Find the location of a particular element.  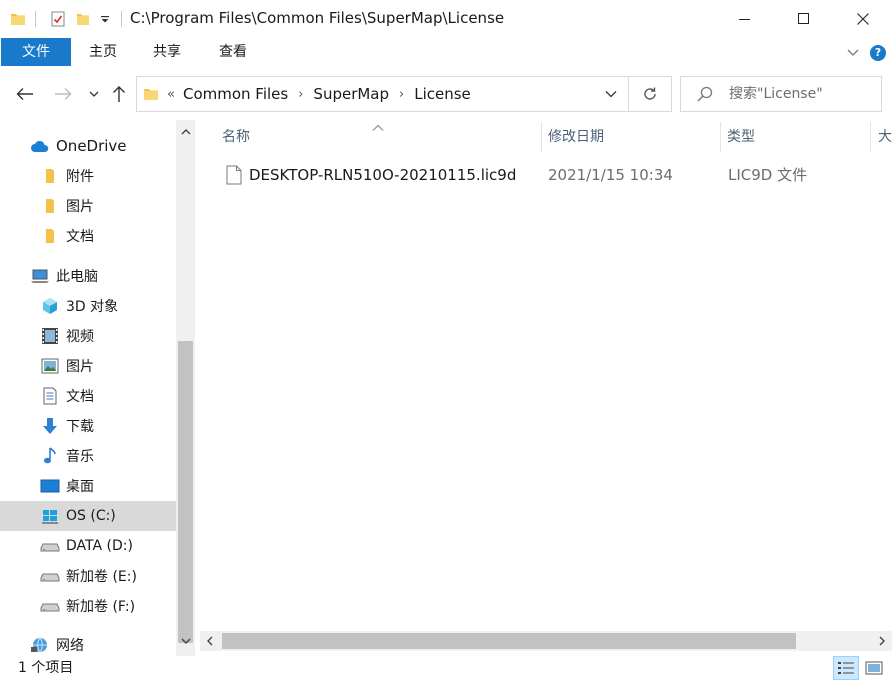

up-button is located at coordinates (119, 94).